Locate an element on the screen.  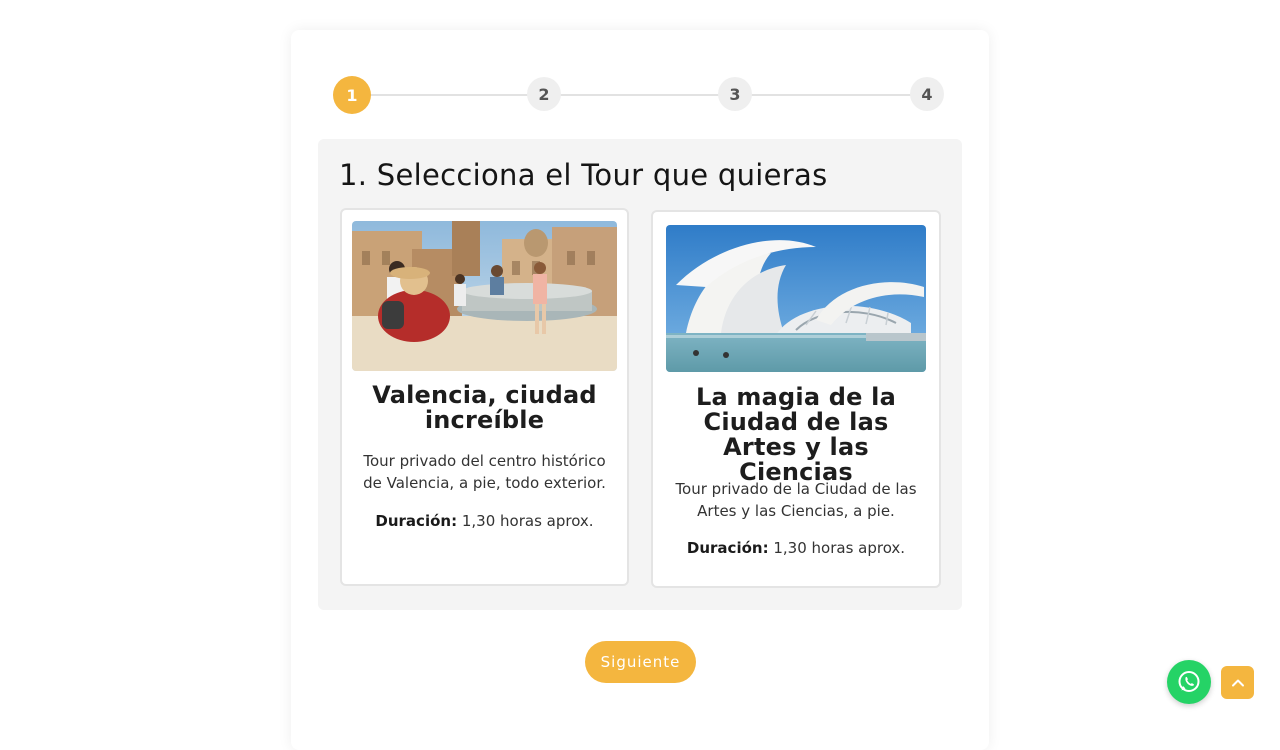
step-1: 1 is located at coordinates (352, 95).